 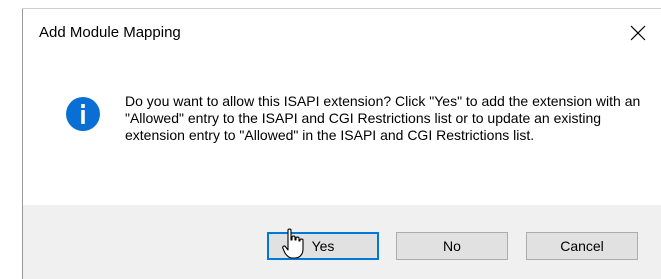 I want to click on dialog-title: Add Module Mapping, so click(x=110, y=32).